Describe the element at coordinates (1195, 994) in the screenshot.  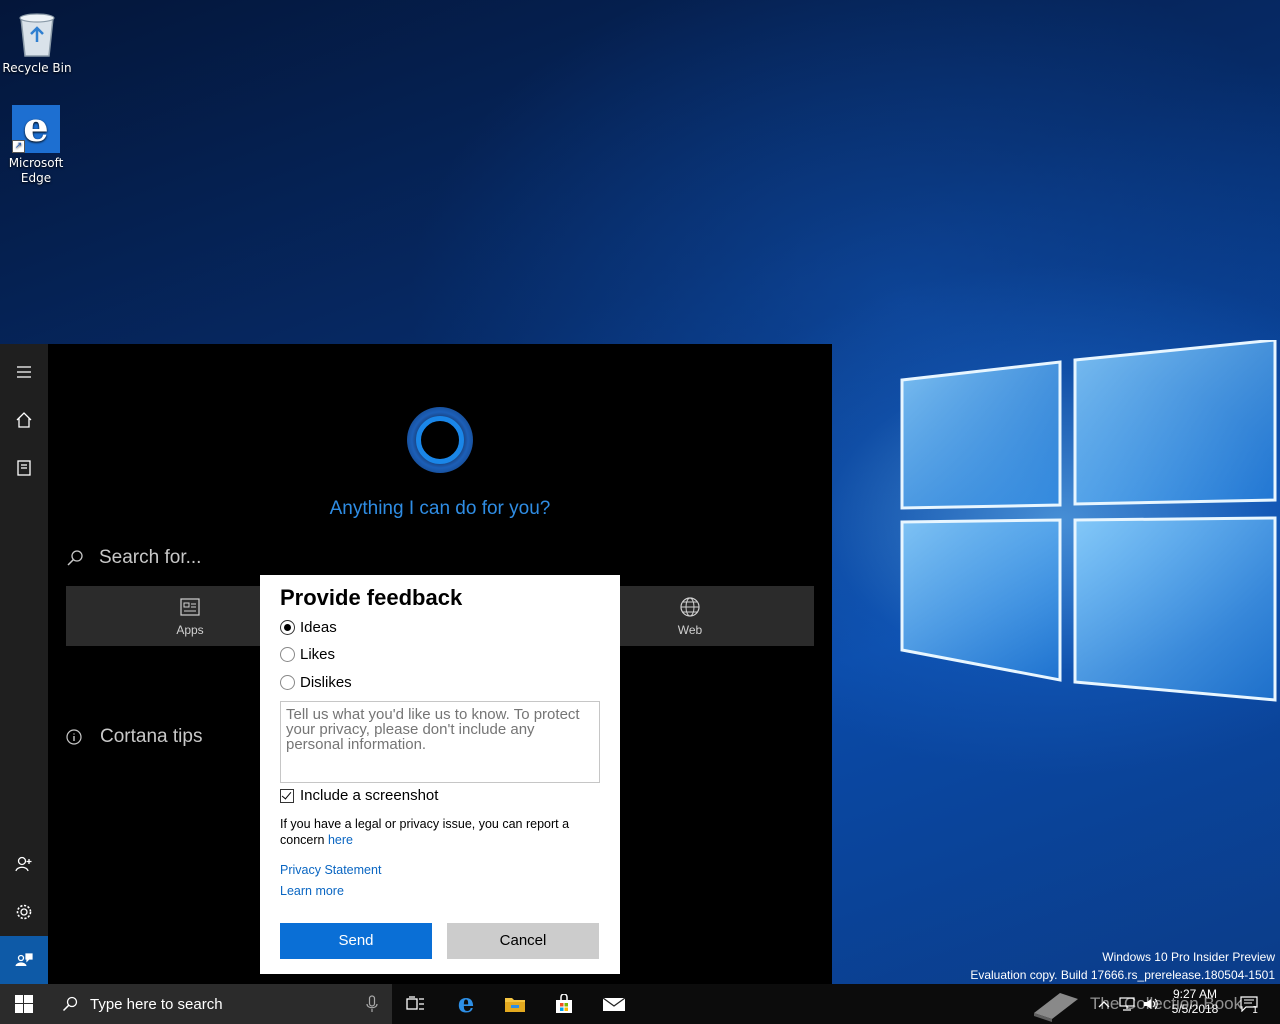
I see `clock-time: 9:27 AM` at that location.